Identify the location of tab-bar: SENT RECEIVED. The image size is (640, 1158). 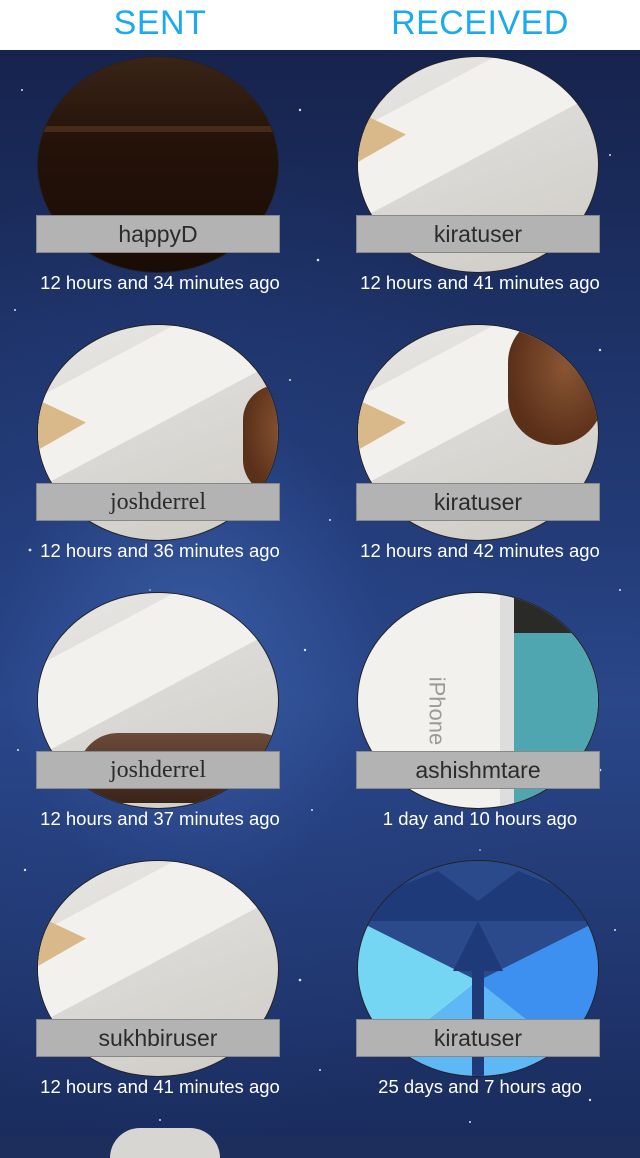
(320, 25).